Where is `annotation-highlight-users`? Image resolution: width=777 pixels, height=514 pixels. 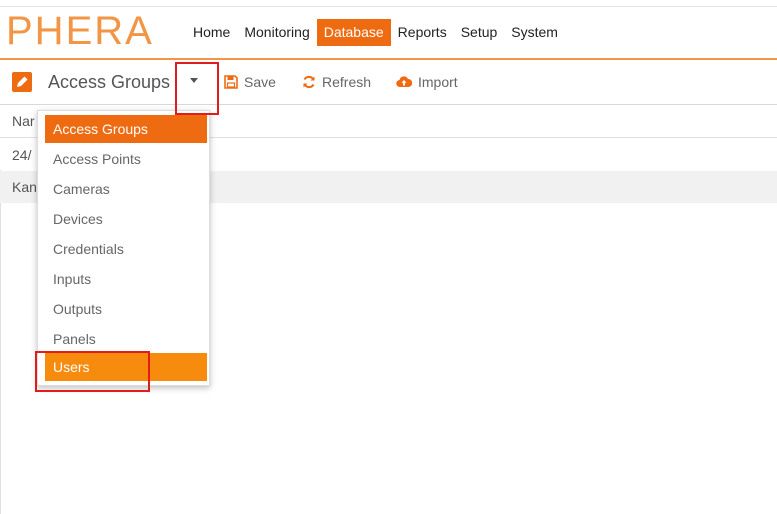 annotation-highlight-users is located at coordinates (92, 371).